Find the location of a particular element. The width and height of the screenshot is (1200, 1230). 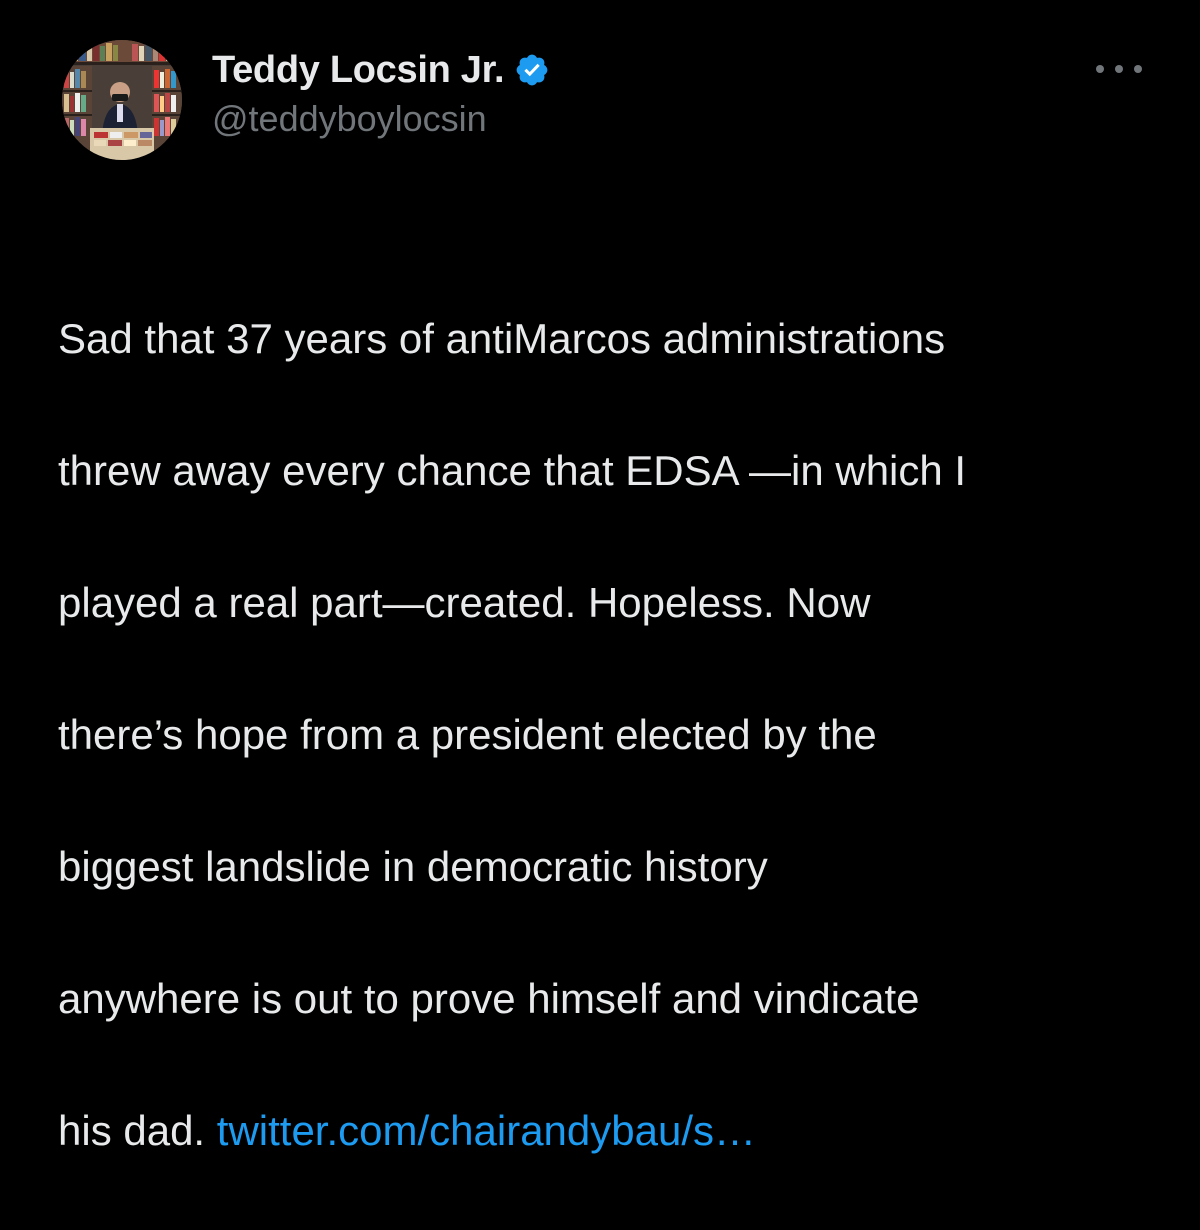

avatar-image is located at coordinates (122, 100).